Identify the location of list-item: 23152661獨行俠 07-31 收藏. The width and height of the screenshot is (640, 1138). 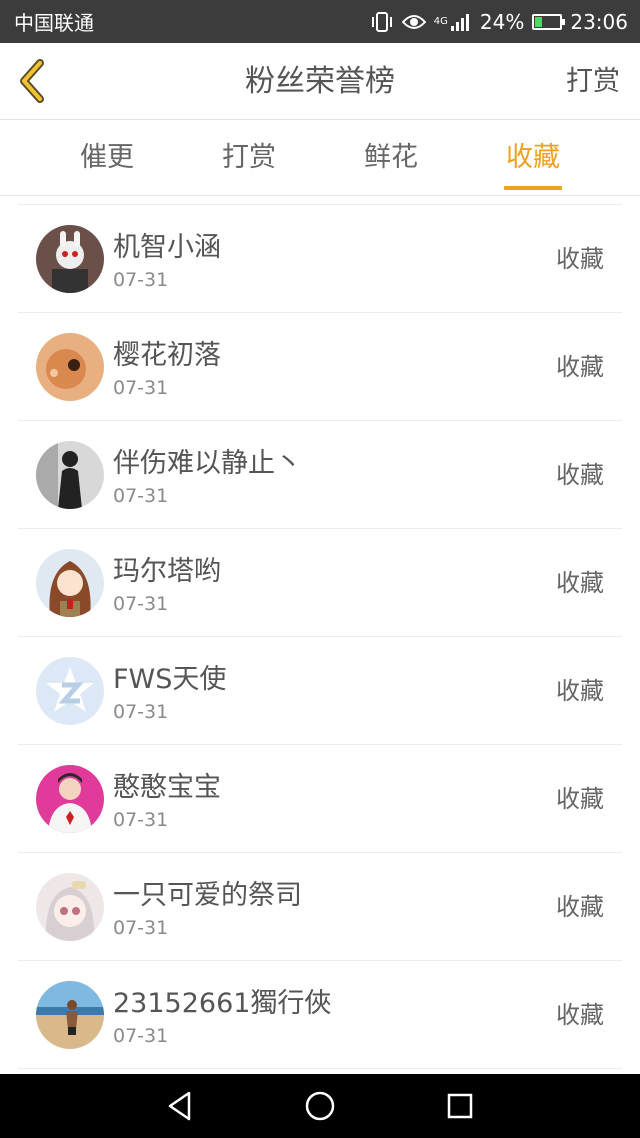
(320, 1015).